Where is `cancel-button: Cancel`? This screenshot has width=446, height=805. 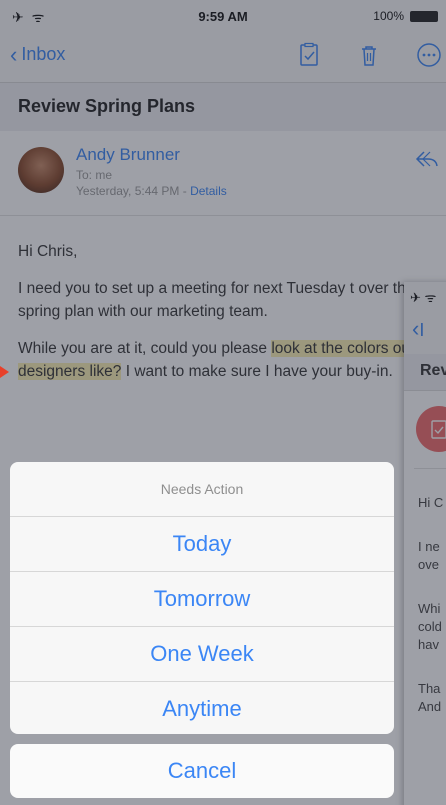
cancel-button: Cancel is located at coordinates (202, 771).